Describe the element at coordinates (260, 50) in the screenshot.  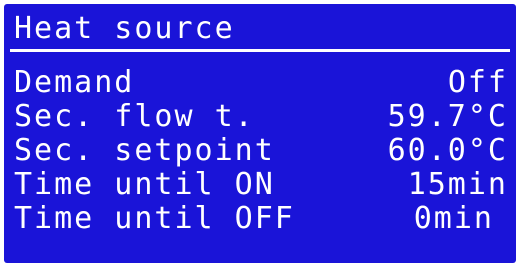
I see `title-underline` at that location.